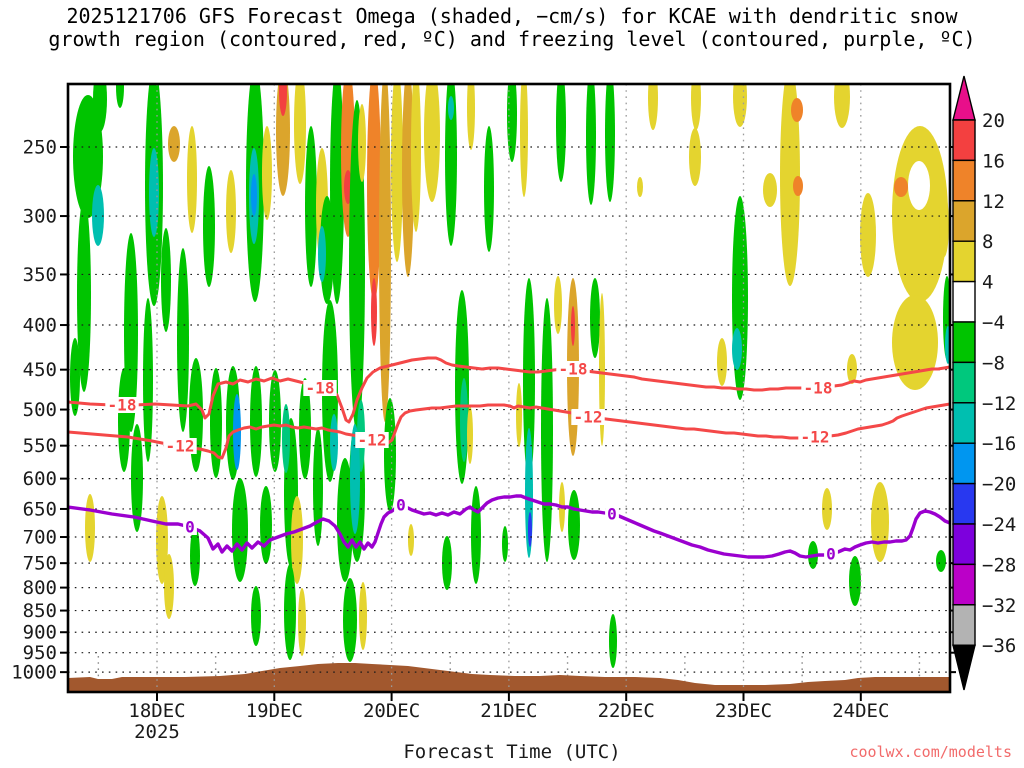 The height and width of the screenshot is (768, 1024). I want to click on x-year-label: 2025, so click(157, 732).